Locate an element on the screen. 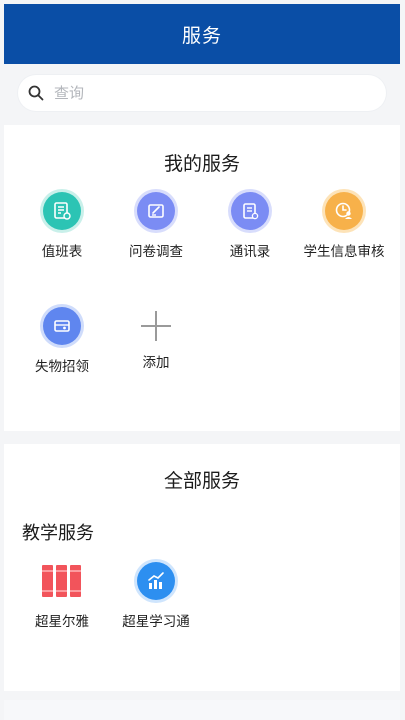 The width and height of the screenshot is (405, 720). service-lost-and-found: 失物招领 is located at coordinates (62, 341).